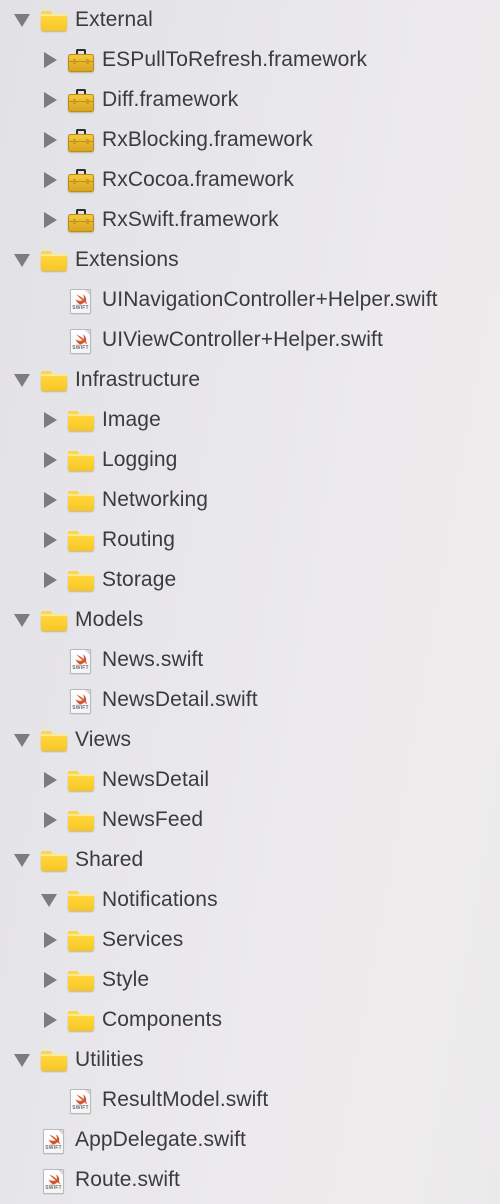 This screenshot has width=500, height=1204. What do you see at coordinates (250, 900) in the screenshot?
I see `tree-row: Notifications` at bounding box center [250, 900].